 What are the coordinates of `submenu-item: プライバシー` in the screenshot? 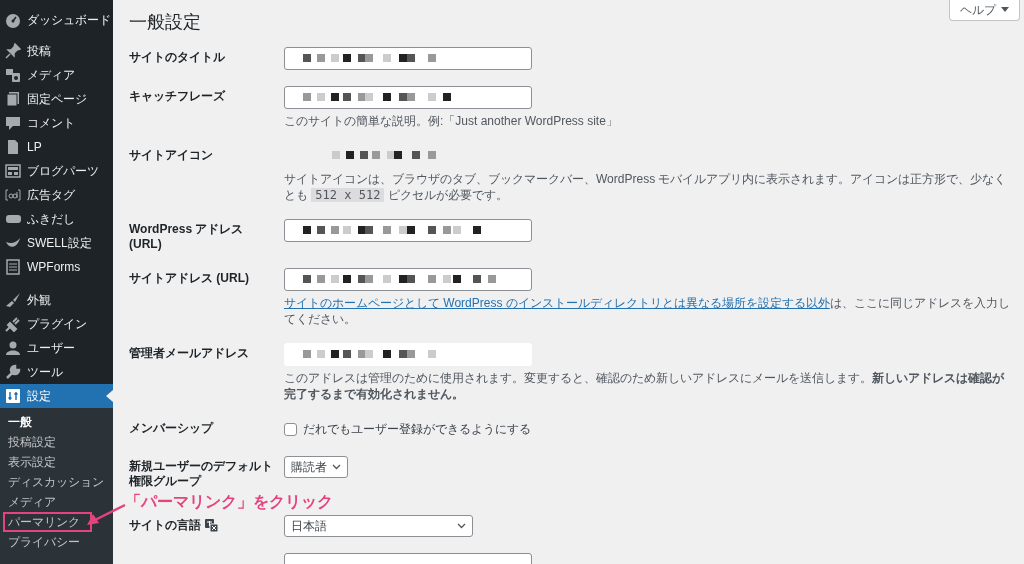 It's located at (44, 542).